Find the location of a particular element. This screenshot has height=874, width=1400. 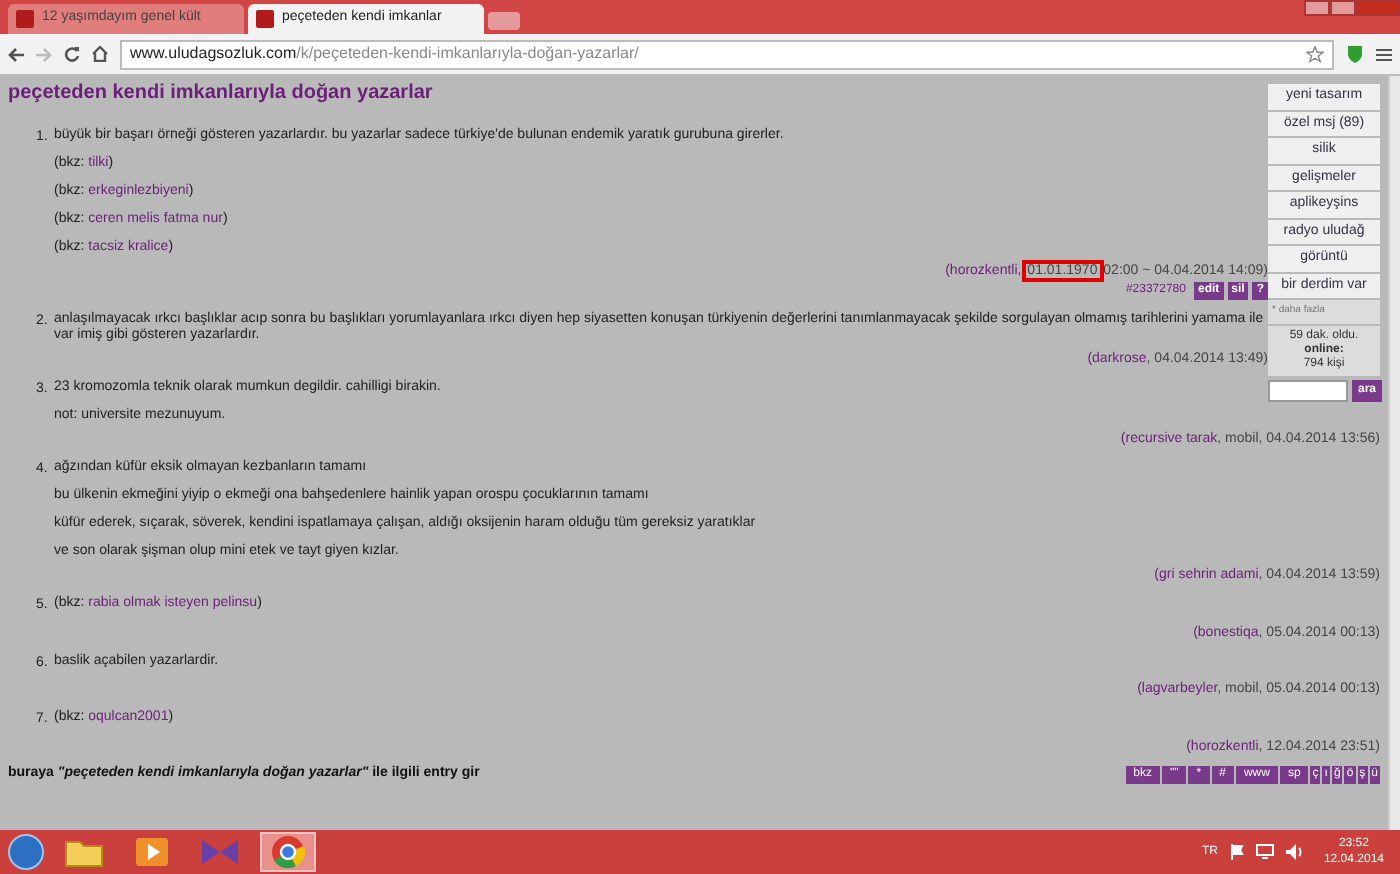

address-bar: www.uludagsozluk.com/k/peçeteden-kendi-imkanlarıyla-doğan-yazarlar/ is located at coordinates (727, 54).